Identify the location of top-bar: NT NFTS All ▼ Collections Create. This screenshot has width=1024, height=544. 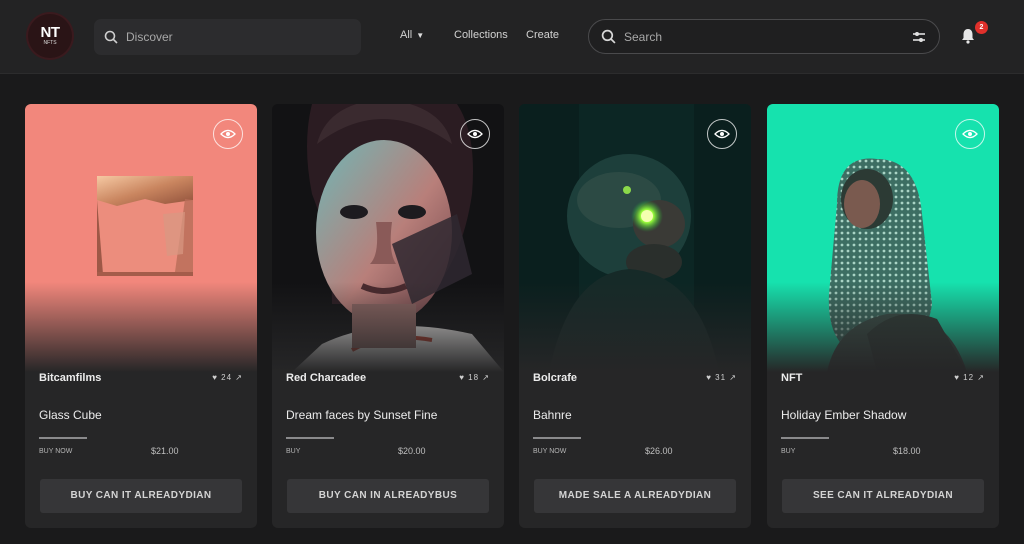
(512, 37).